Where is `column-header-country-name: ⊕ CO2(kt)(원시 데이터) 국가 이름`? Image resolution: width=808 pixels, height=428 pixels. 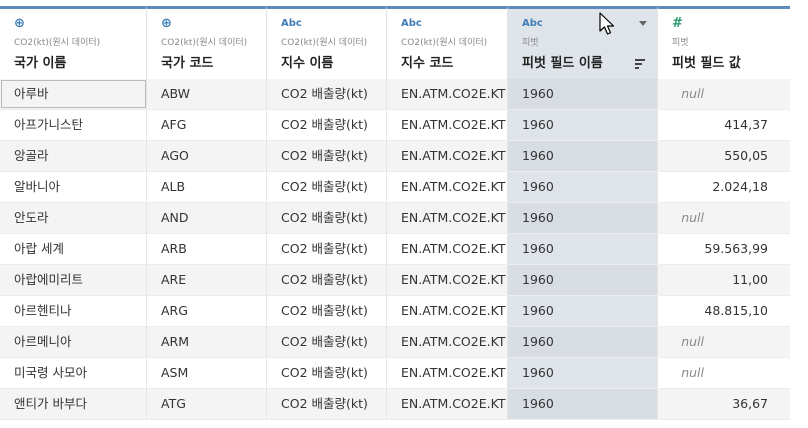
column-header-country-name: ⊕ CO2(kt)(원시 데이터) 국가 이름 is located at coordinates (73, 42).